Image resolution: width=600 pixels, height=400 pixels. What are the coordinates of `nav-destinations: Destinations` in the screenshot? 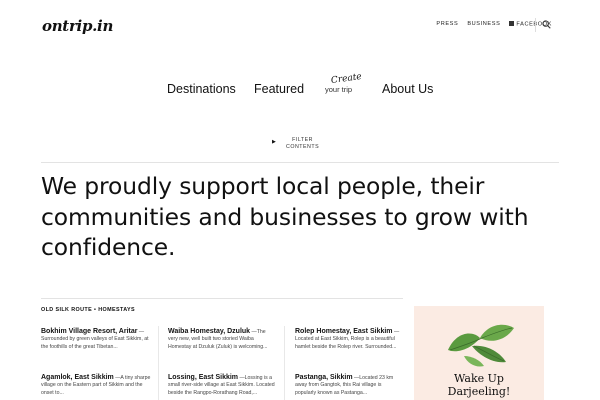 It's located at (201, 89).